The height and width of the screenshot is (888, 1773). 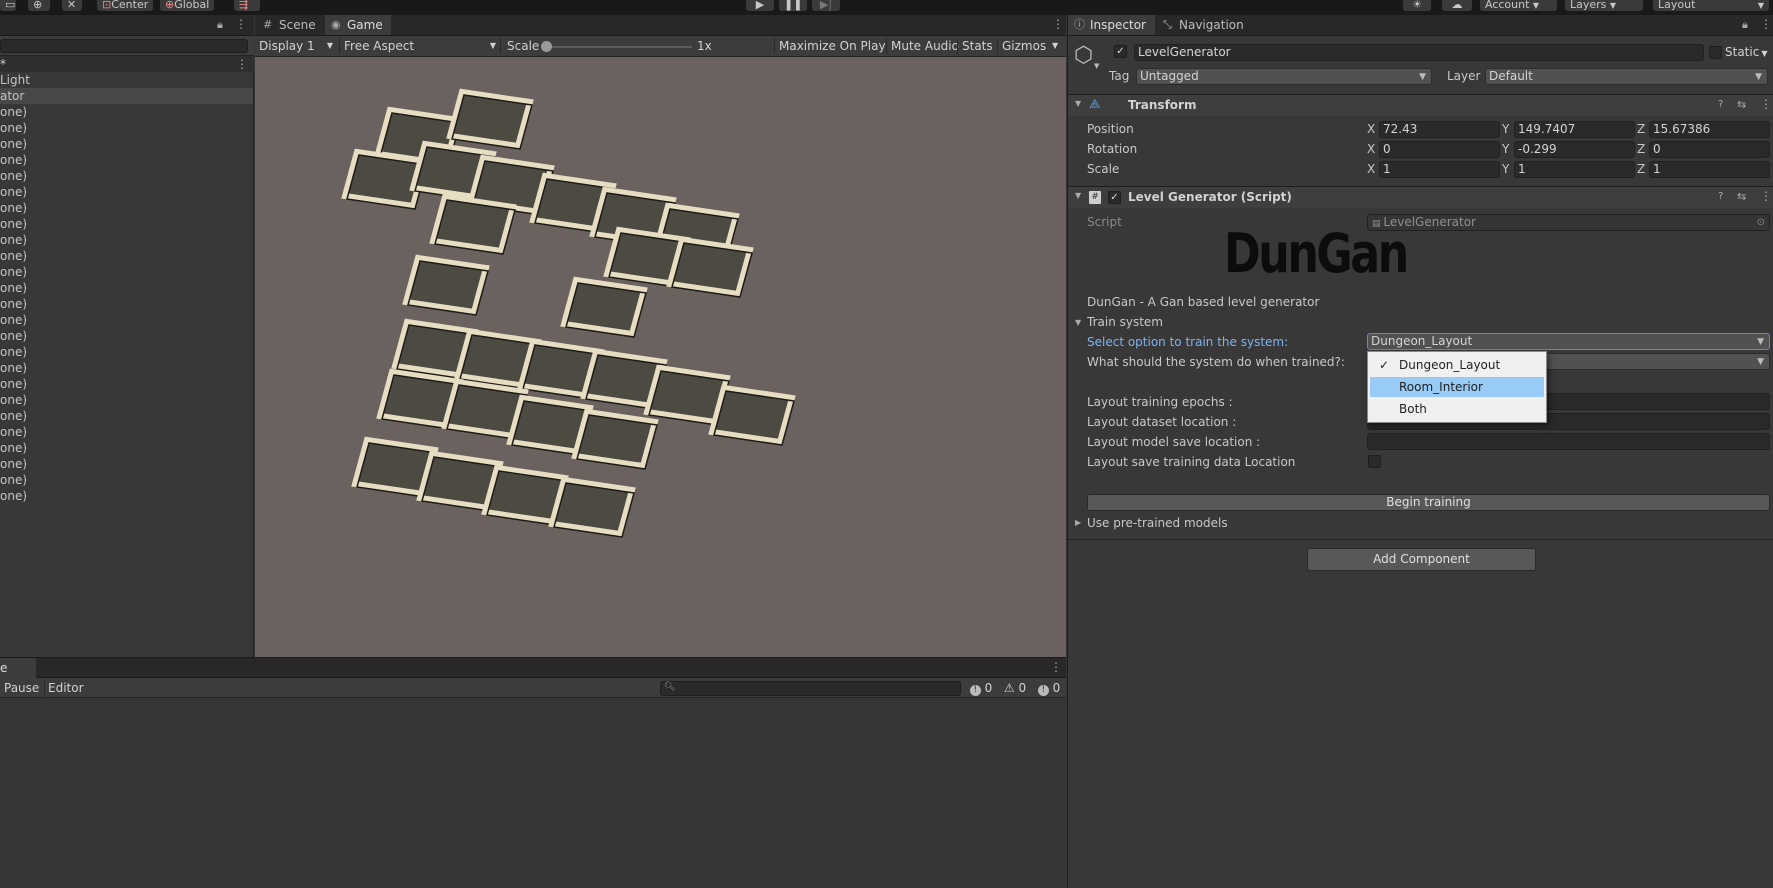 What do you see at coordinates (977, 46) in the screenshot?
I see `stats-button: Stats` at bounding box center [977, 46].